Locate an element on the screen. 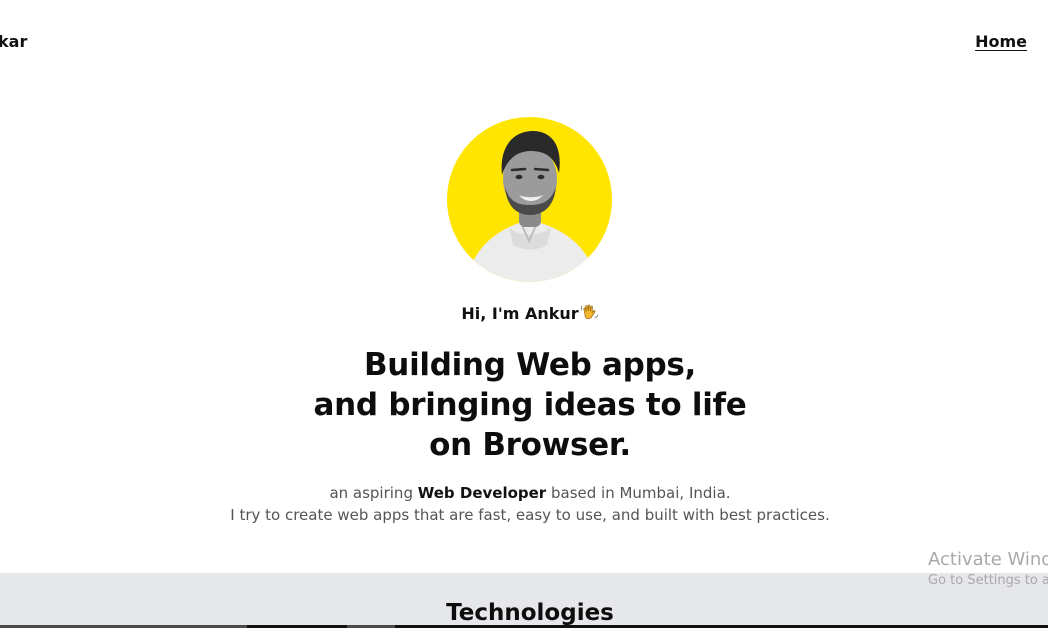 The image size is (1048, 628). nav-link-home: Home is located at coordinates (1001, 41).